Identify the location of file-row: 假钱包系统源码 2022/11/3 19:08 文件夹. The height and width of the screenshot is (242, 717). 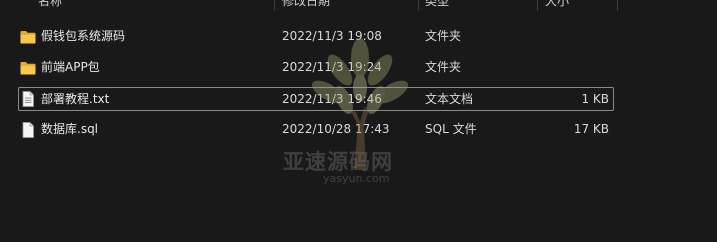
(316, 36).